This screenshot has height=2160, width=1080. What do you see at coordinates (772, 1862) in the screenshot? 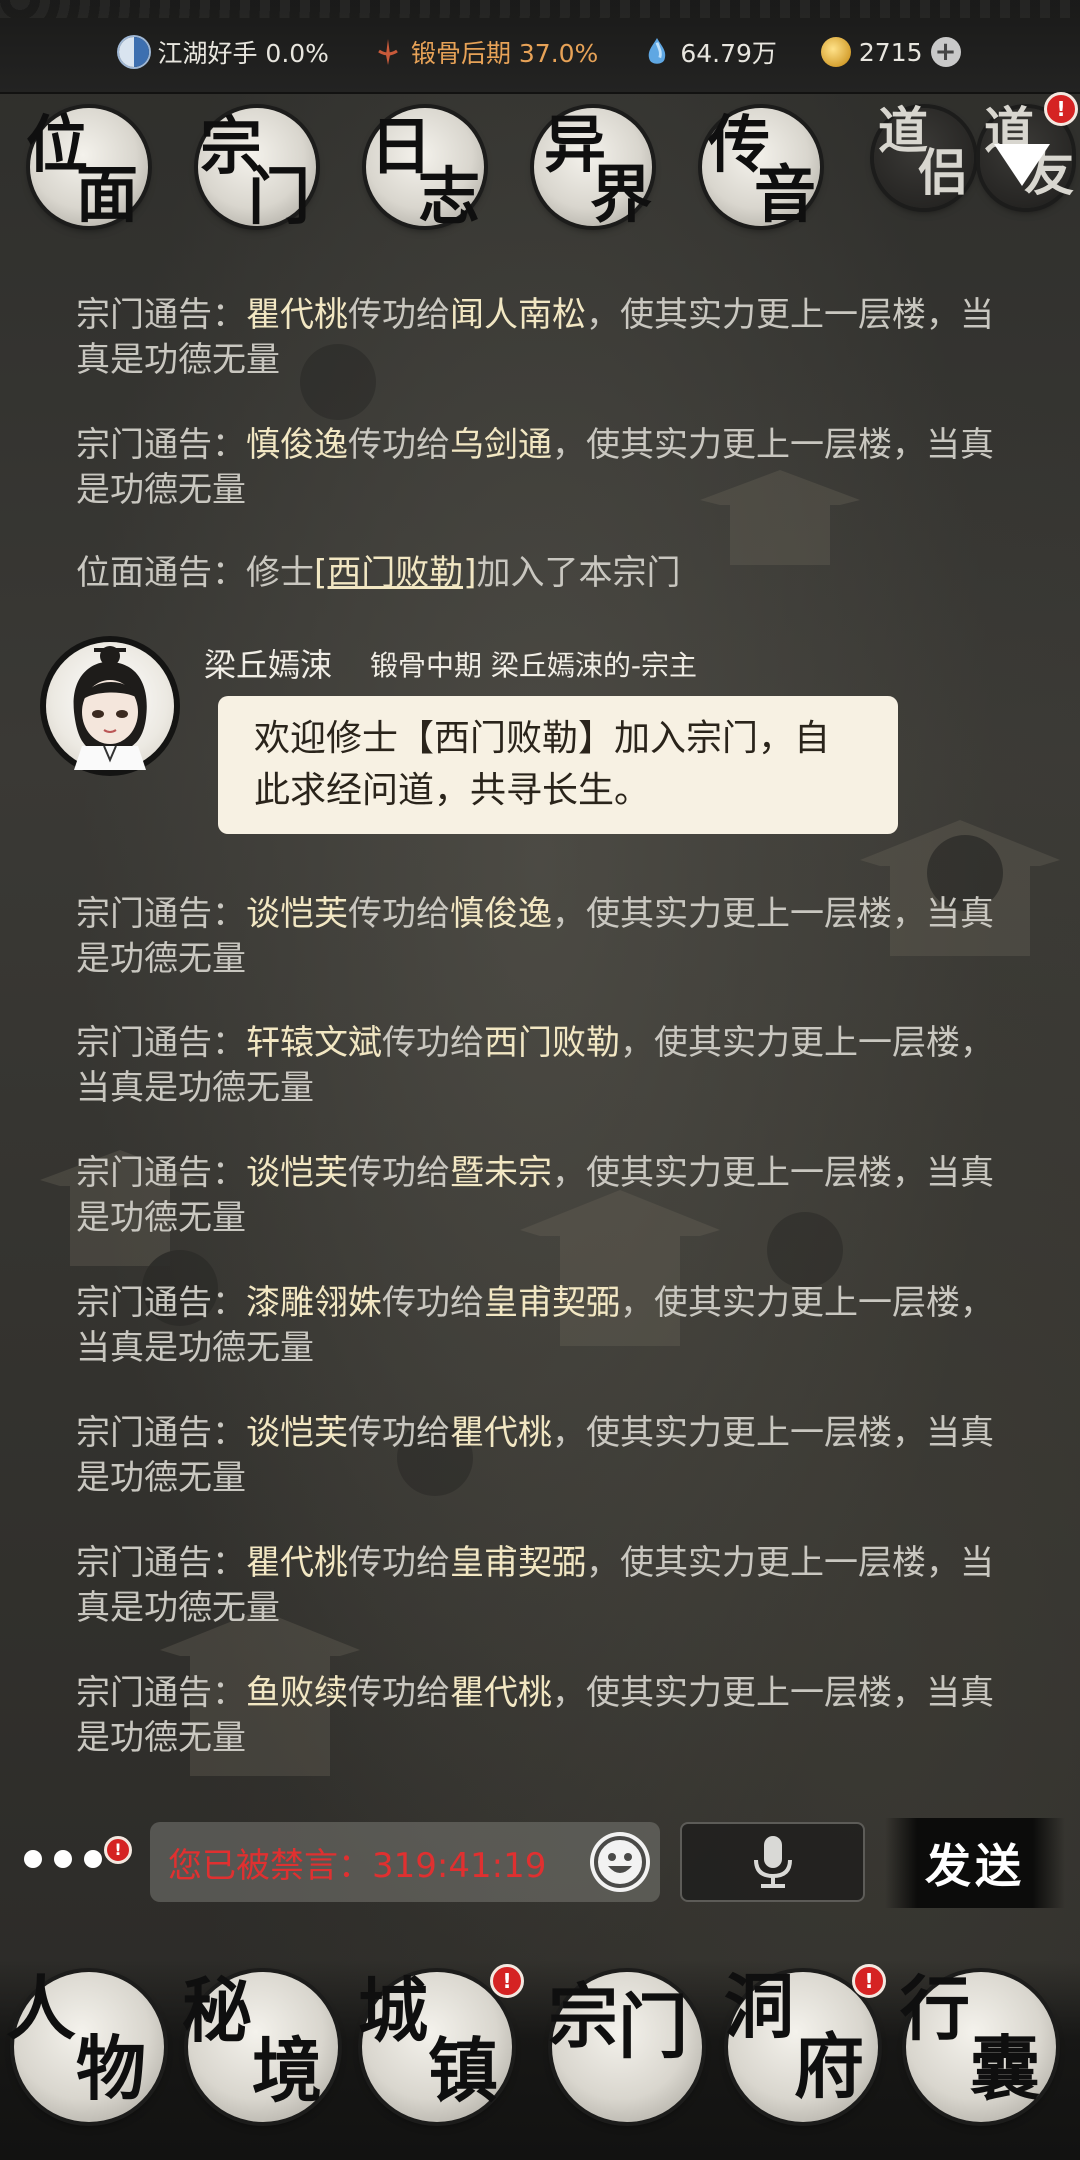
I see `voice-input-button` at bounding box center [772, 1862].